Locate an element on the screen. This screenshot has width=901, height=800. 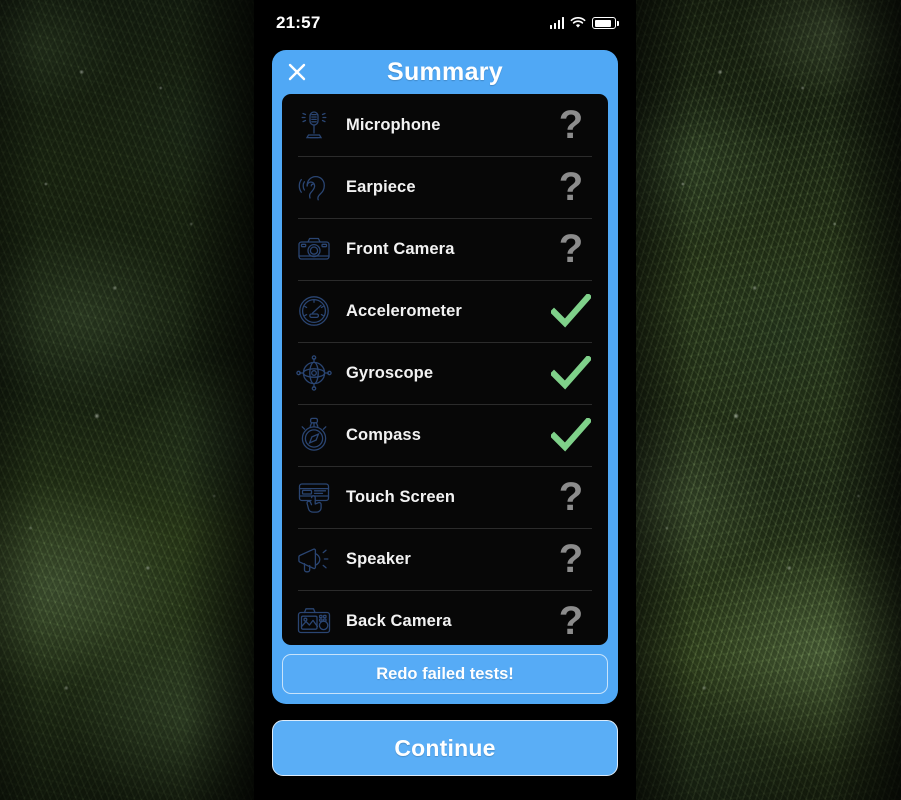
touch-screen-icon is located at coordinates (314, 497).